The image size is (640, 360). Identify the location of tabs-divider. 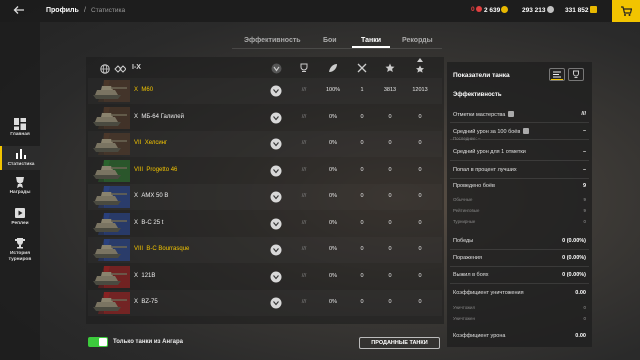
(337, 48).